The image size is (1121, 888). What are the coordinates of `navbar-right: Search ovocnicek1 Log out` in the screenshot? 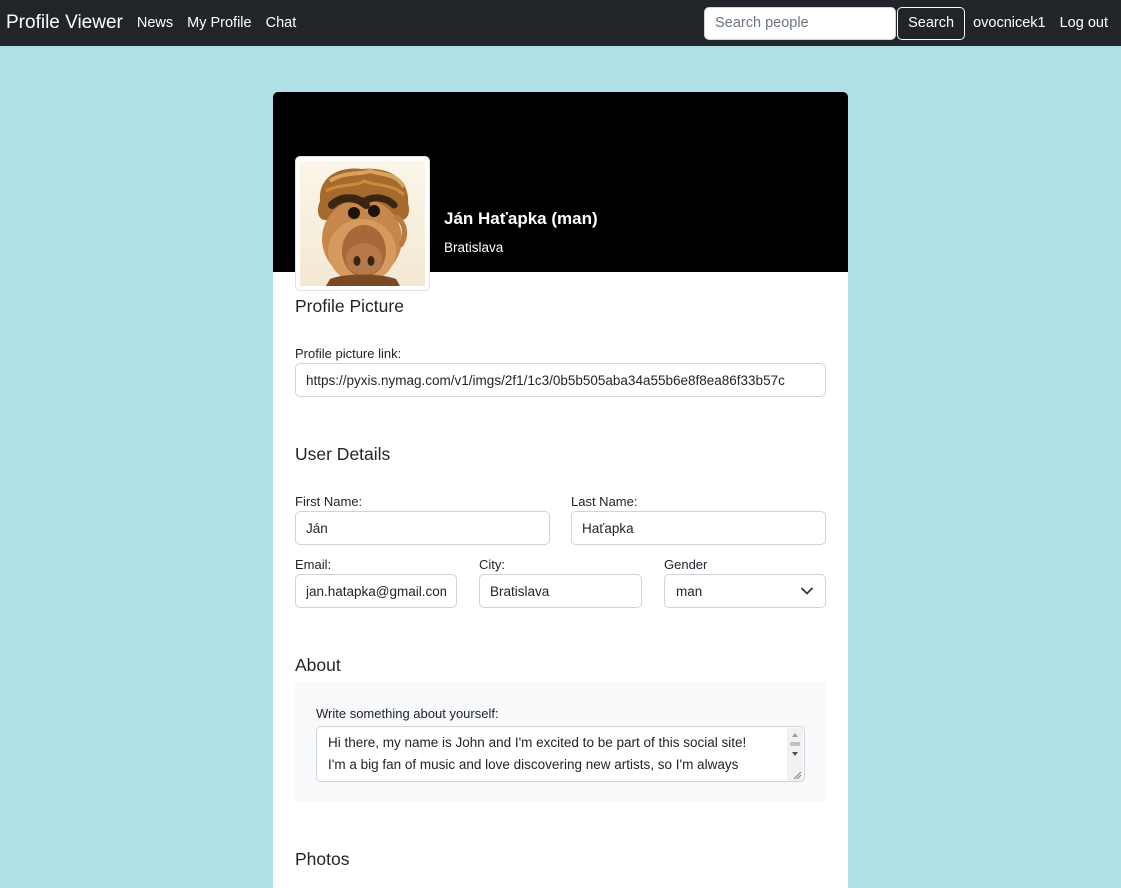 It's located at (912, 23).